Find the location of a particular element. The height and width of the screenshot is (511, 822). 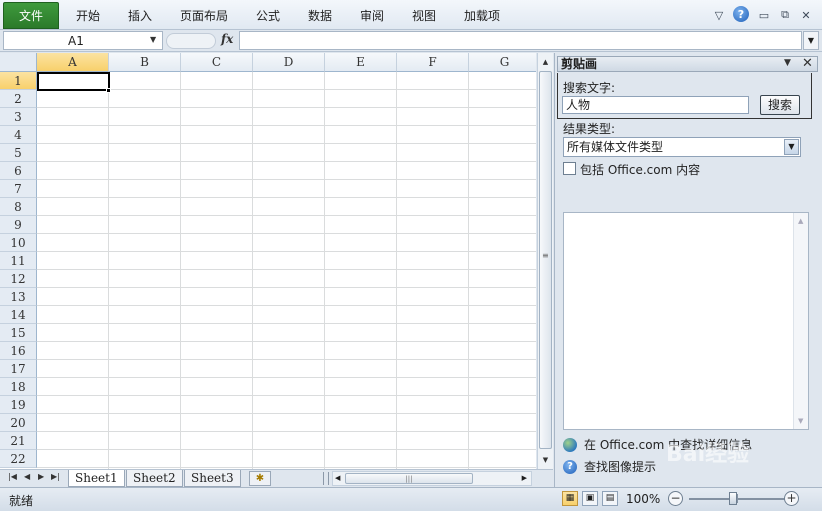

row-header: 10 is located at coordinates (18, 243).